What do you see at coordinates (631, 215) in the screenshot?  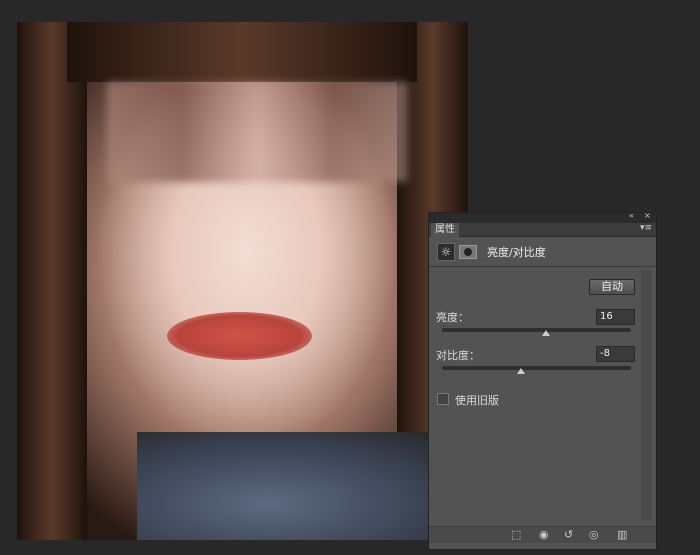 I see `collapse-icon: «` at bounding box center [631, 215].